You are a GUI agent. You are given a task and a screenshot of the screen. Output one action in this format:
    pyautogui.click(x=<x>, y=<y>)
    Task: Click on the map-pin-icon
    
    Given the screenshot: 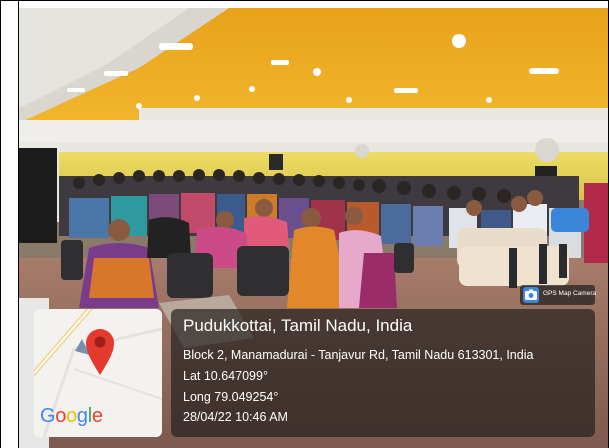 What is the action you would take?
    pyautogui.click(x=94, y=352)
    